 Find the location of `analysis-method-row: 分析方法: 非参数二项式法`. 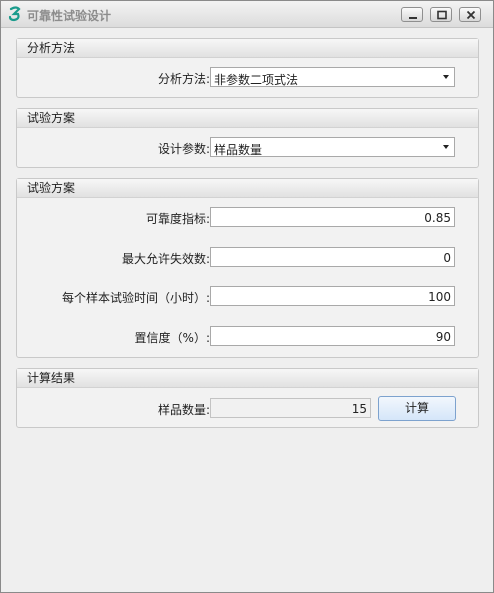

analysis-method-row: 分析方法: 非参数二项式法 is located at coordinates (247, 78).